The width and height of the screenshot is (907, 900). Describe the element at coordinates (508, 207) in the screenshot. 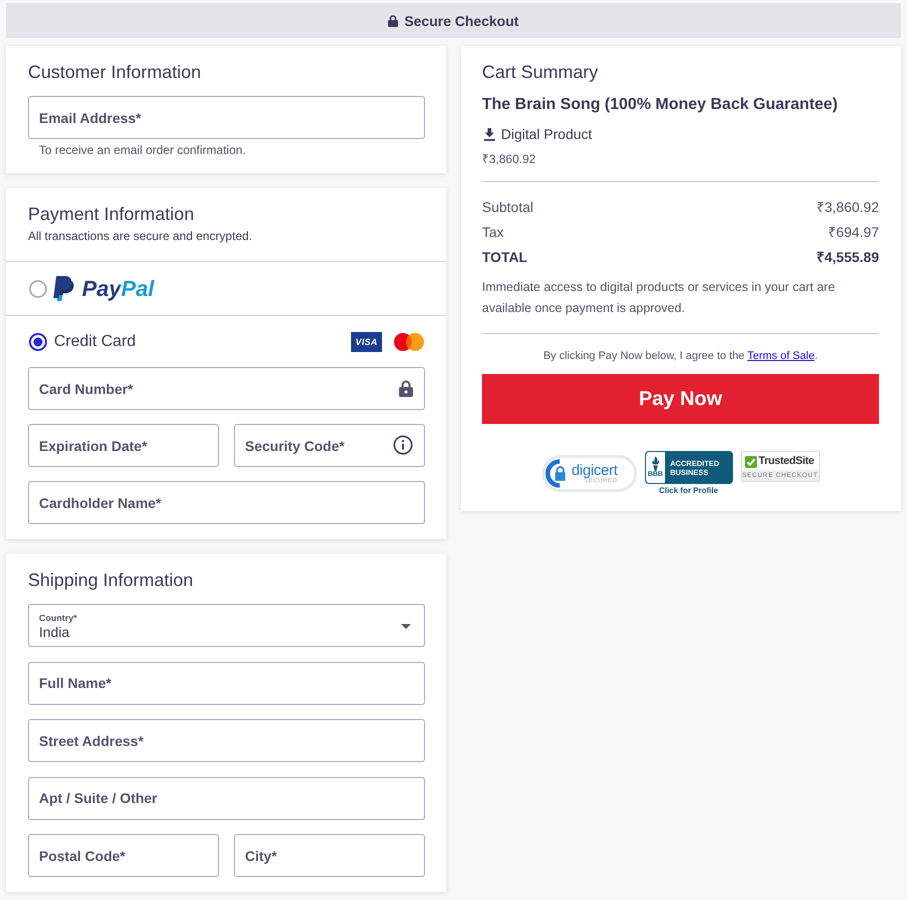

I see `summary-label: Subtotal` at that location.